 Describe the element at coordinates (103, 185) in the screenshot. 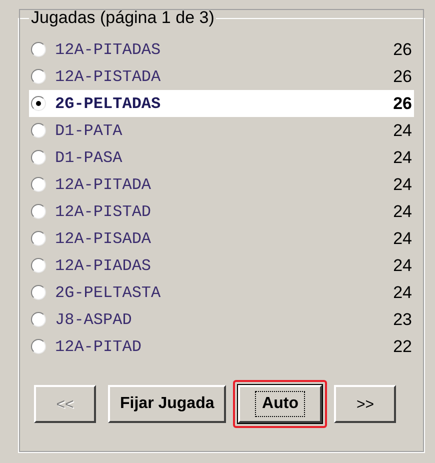

I see `play-word: 12A-PITADA` at that location.